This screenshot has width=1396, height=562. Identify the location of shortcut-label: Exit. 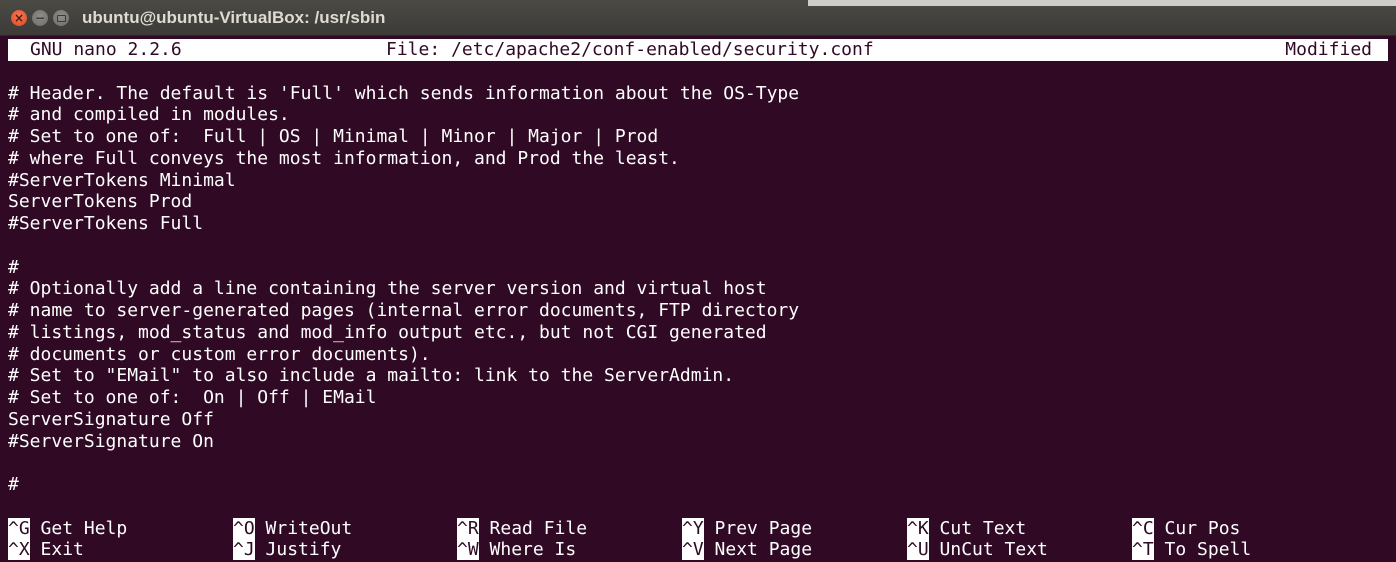
(56, 550).